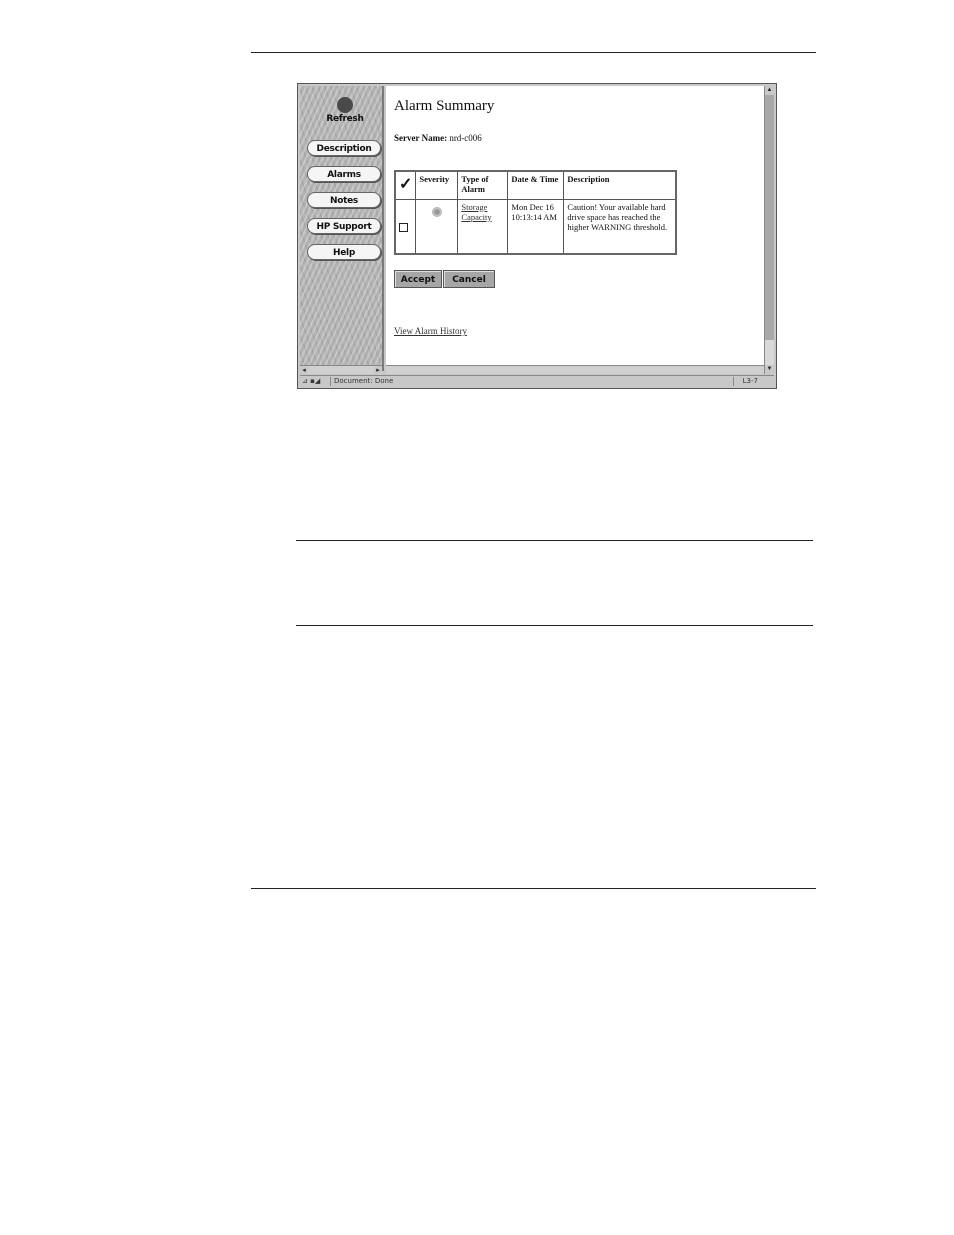 This screenshot has width=954, height=1235. Describe the element at coordinates (437, 226) in the screenshot. I see `severity-cell` at that location.